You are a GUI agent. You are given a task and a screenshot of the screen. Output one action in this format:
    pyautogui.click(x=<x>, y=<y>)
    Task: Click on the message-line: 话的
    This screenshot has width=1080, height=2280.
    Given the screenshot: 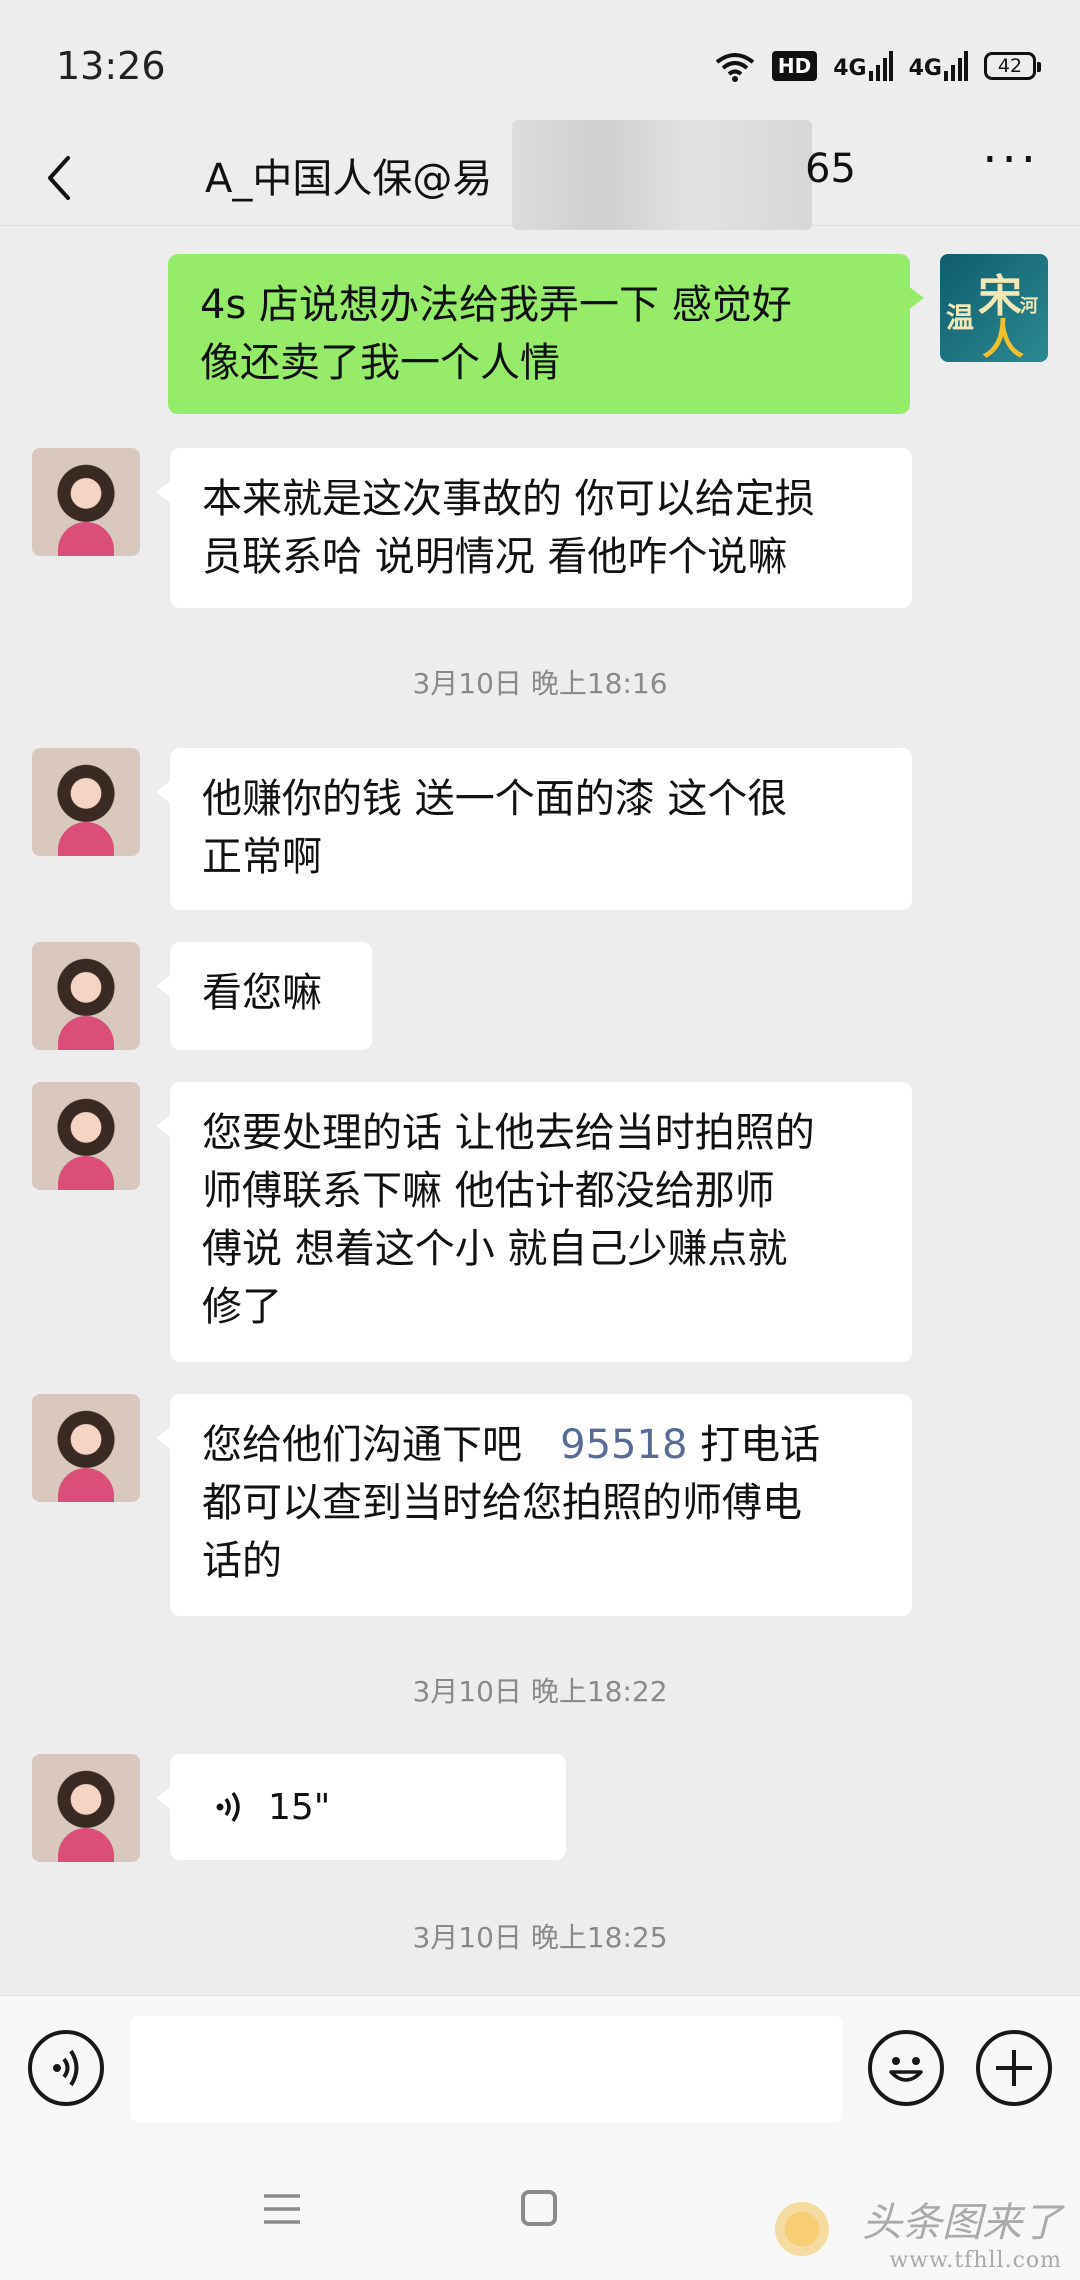 What is the action you would take?
    pyautogui.click(x=242, y=1561)
    